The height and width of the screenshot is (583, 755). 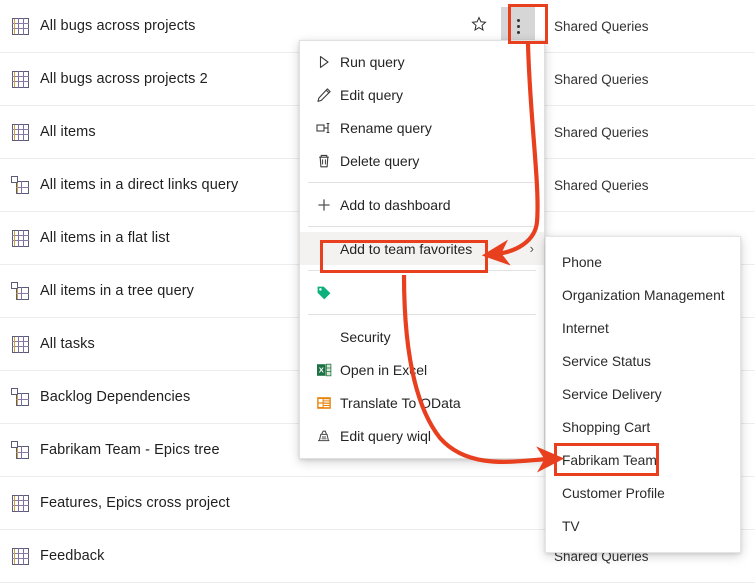 What do you see at coordinates (422, 336) in the screenshot?
I see `menu-item-security: Security` at bounding box center [422, 336].